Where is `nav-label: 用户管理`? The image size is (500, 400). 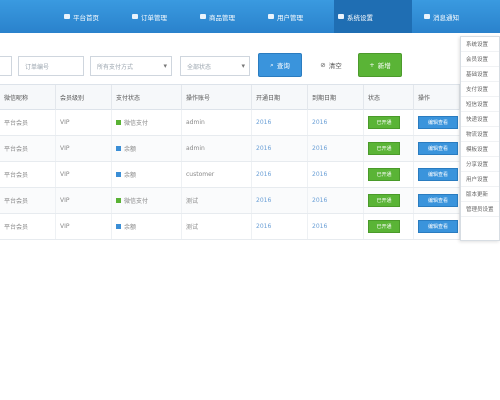 nav-label: 用户管理 is located at coordinates (290, 17).